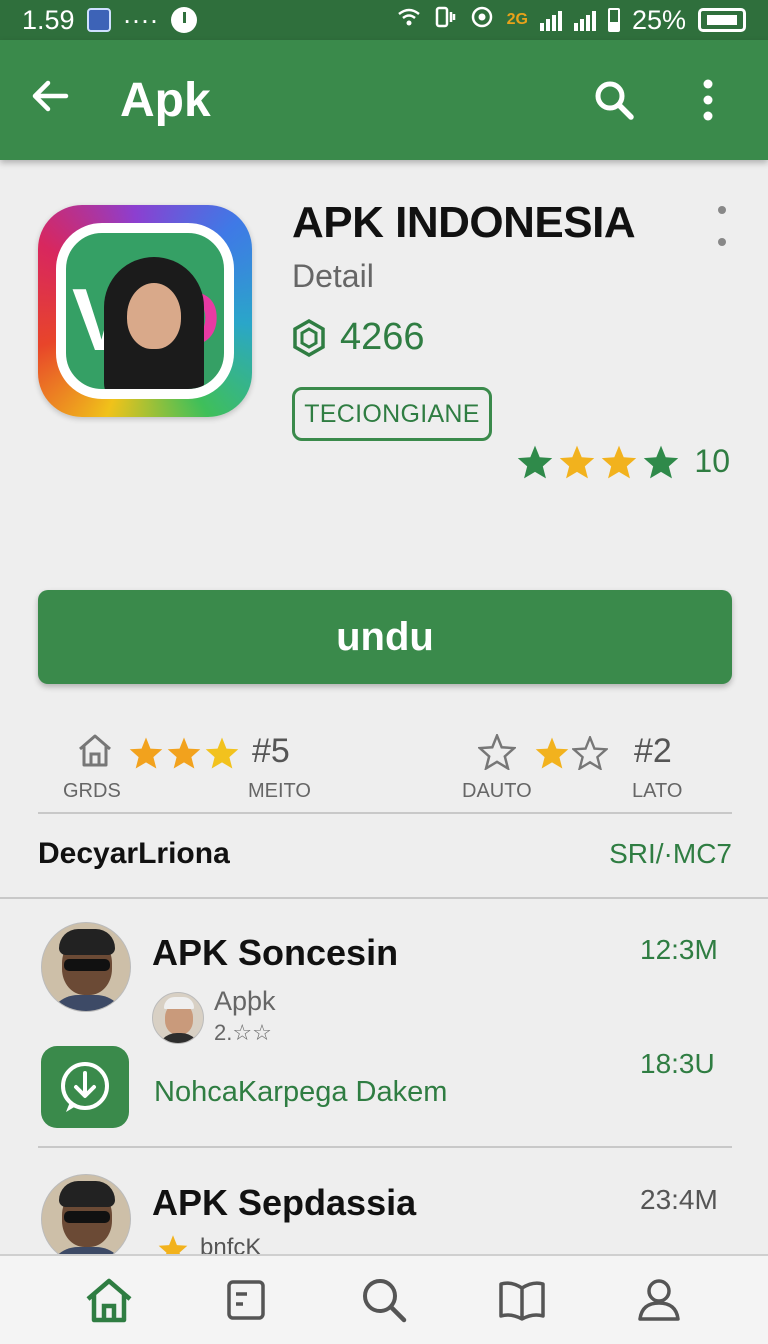 The image size is (768, 1344). I want to click on sub-avatar, so click(178, 1018).